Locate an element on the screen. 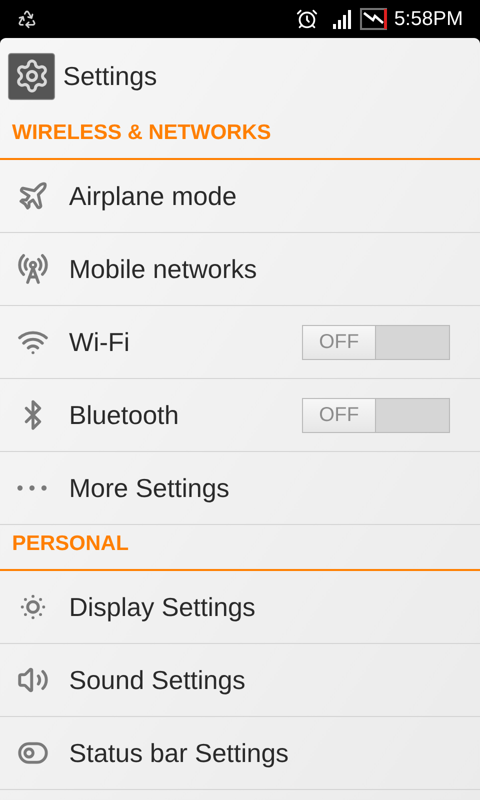 The height and width of the screenshot is (800, 480). section-header: PERSONAL is located at coordinates (70, 543).